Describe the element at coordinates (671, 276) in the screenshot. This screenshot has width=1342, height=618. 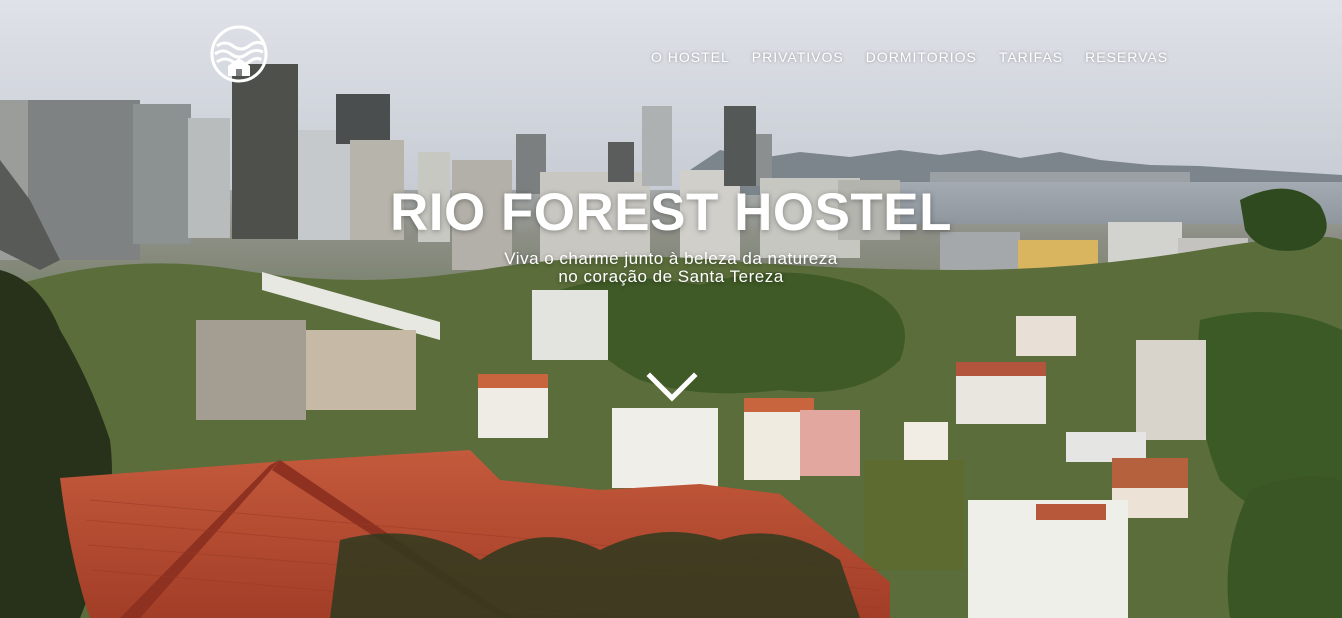
I see `hero-subtitle-line-2: no coração de Santa Tereza` at that location.